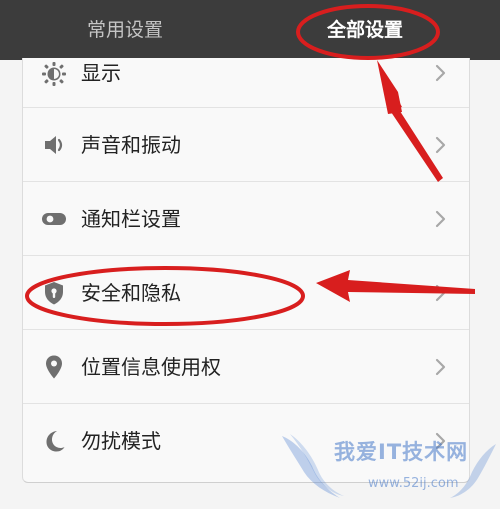  Describe the element at coordinates (54, 293) in the screenshot. I see `shield-icon` at that location.